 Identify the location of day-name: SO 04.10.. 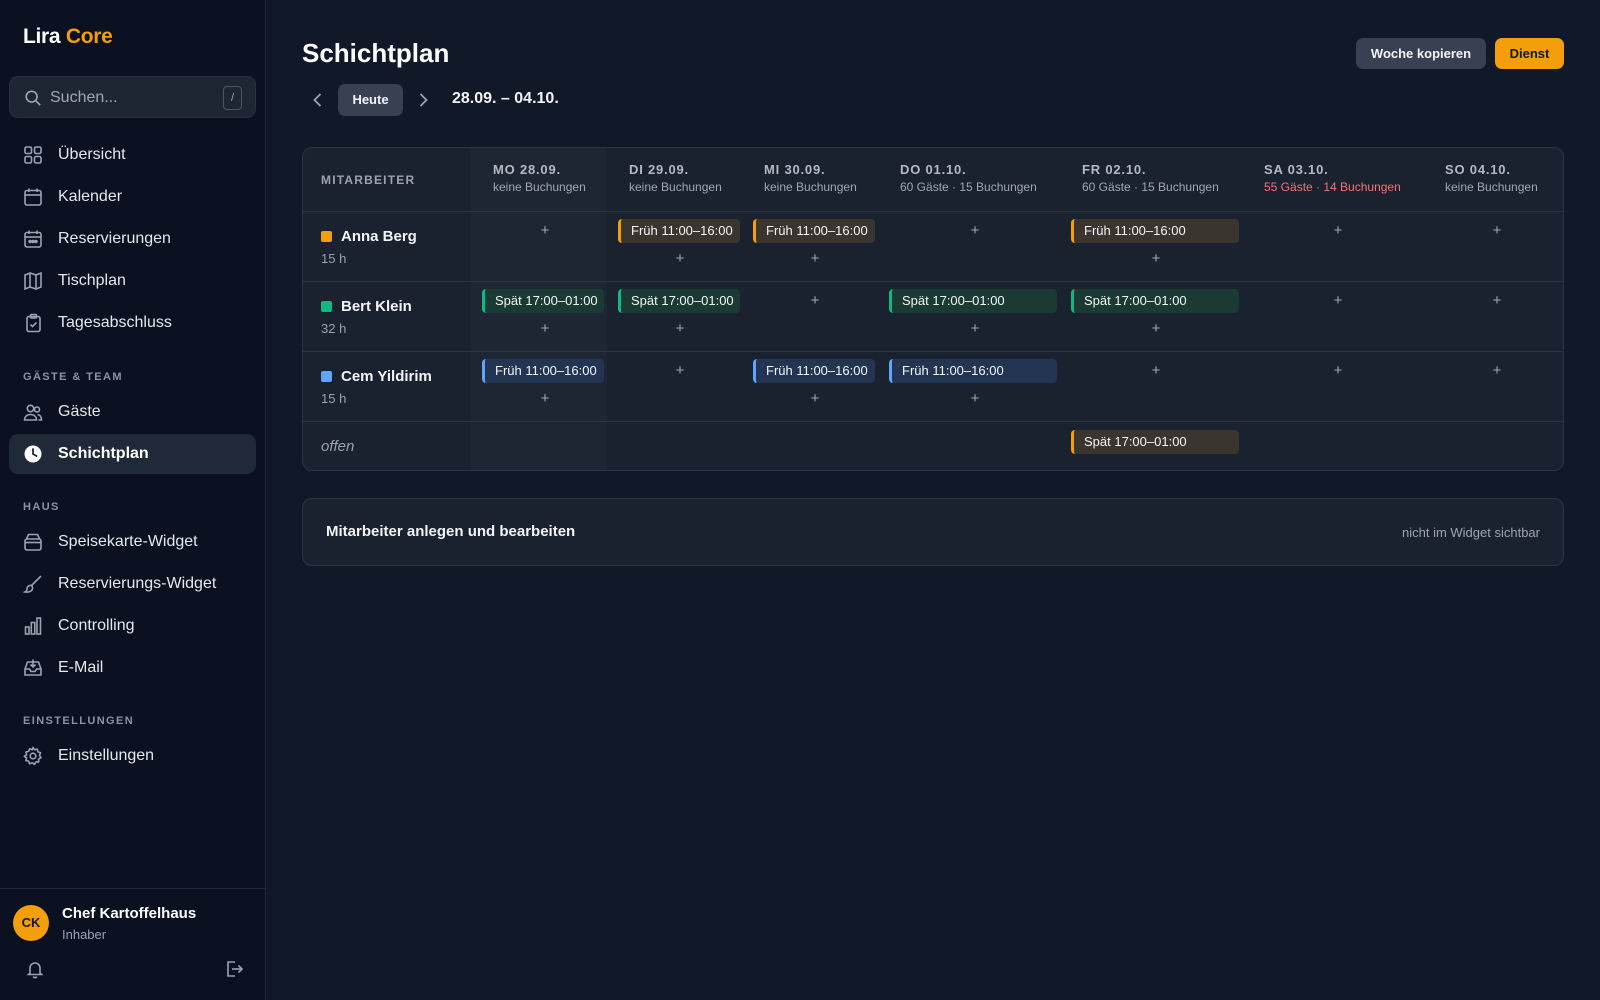
(1478, 169).